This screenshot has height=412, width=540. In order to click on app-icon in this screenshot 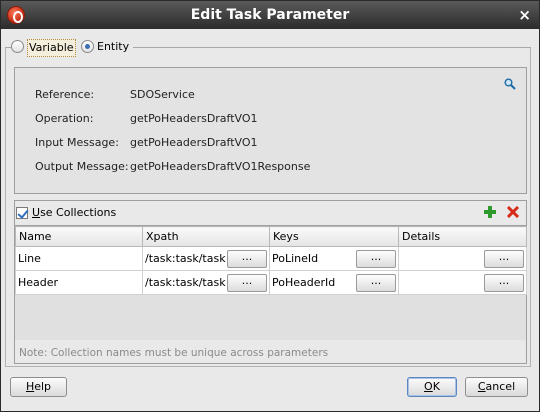, I will do `click(16, 15)`.